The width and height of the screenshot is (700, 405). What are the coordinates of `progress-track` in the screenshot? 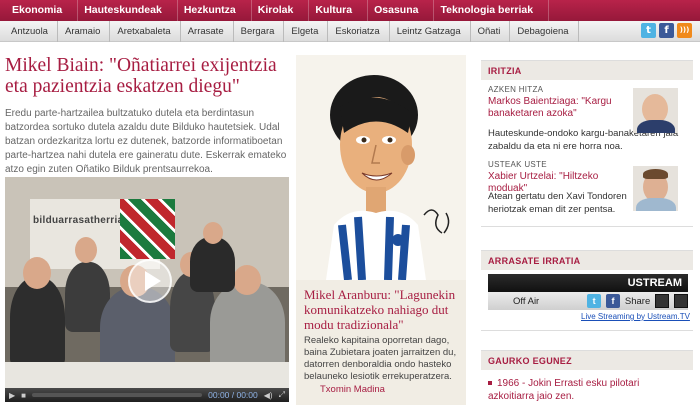 It's located at (117, 395).